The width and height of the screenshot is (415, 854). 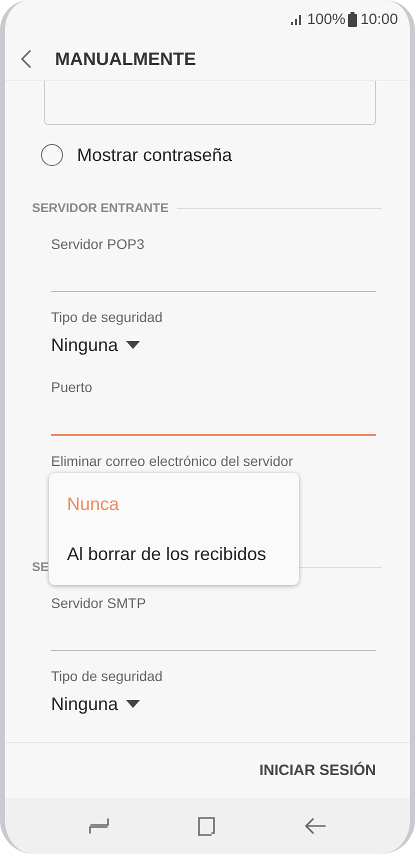 I want to click on field-label: Puerto, so click(x=72, y=387).